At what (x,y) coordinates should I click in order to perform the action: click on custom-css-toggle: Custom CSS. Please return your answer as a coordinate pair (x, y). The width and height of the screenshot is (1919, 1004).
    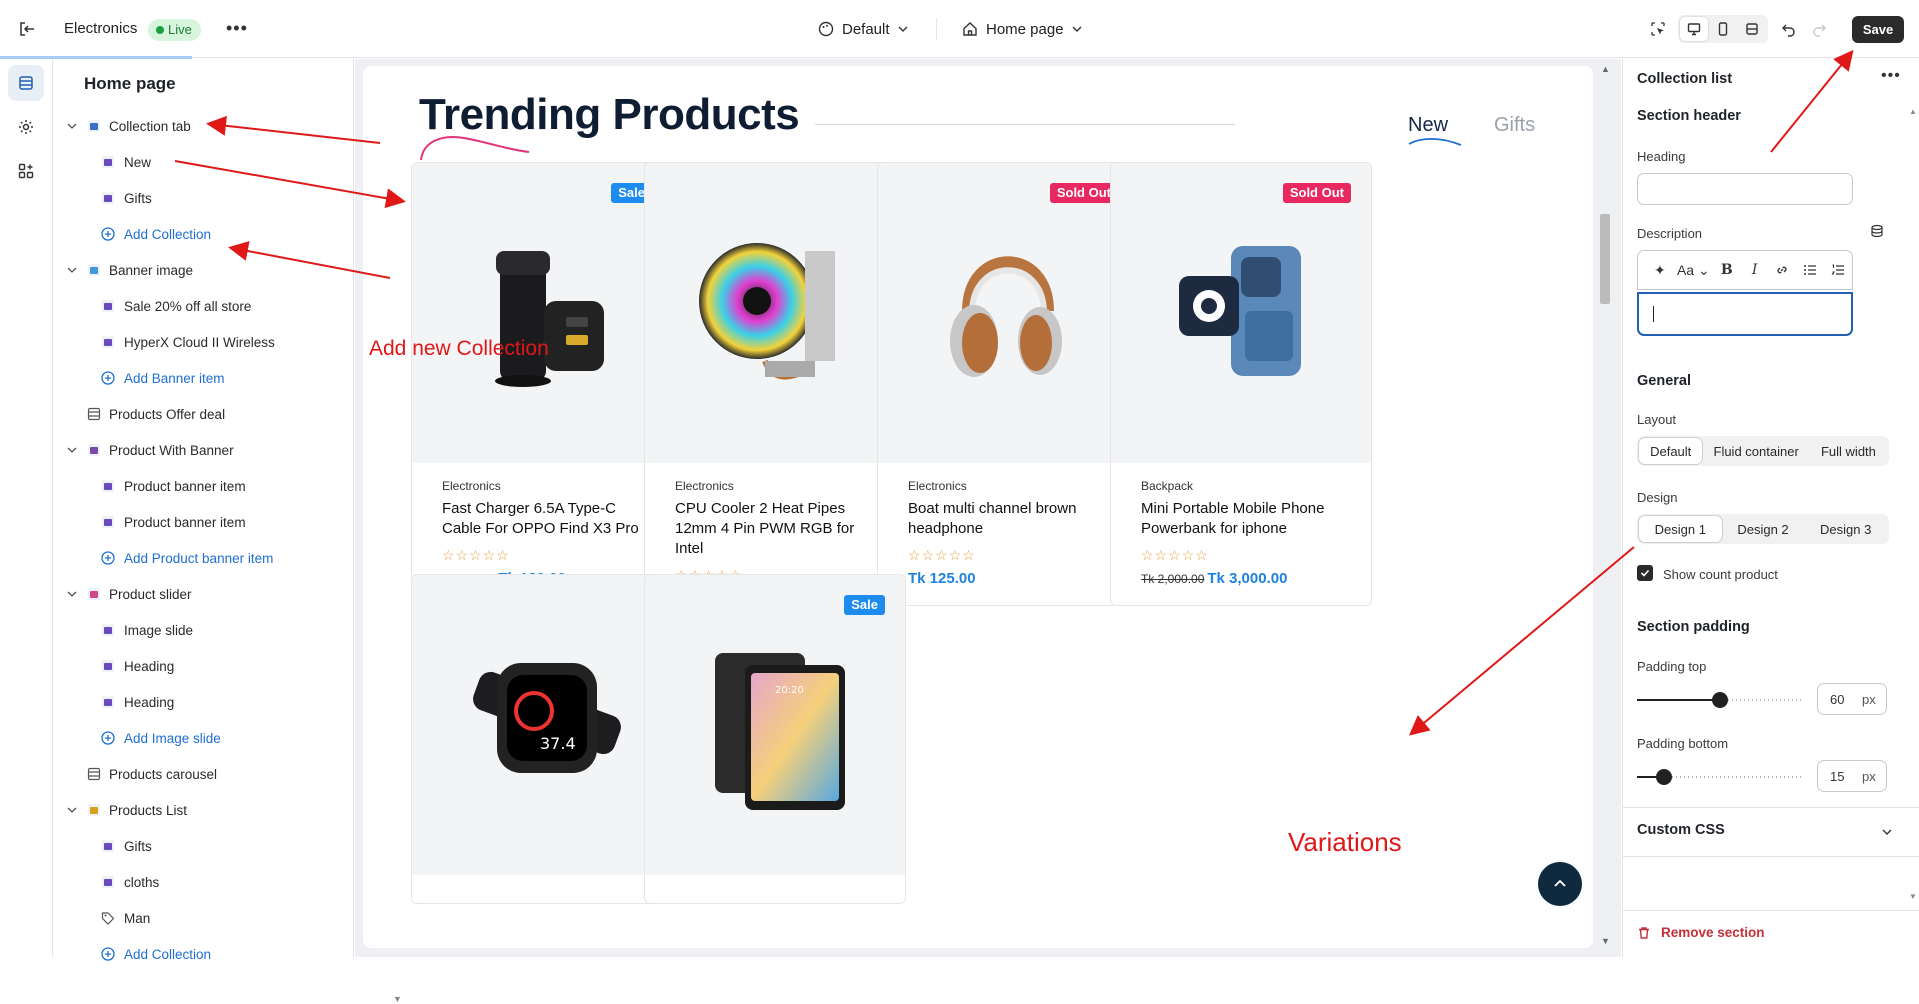
    Looking at the image, I should click on (1681, 830).